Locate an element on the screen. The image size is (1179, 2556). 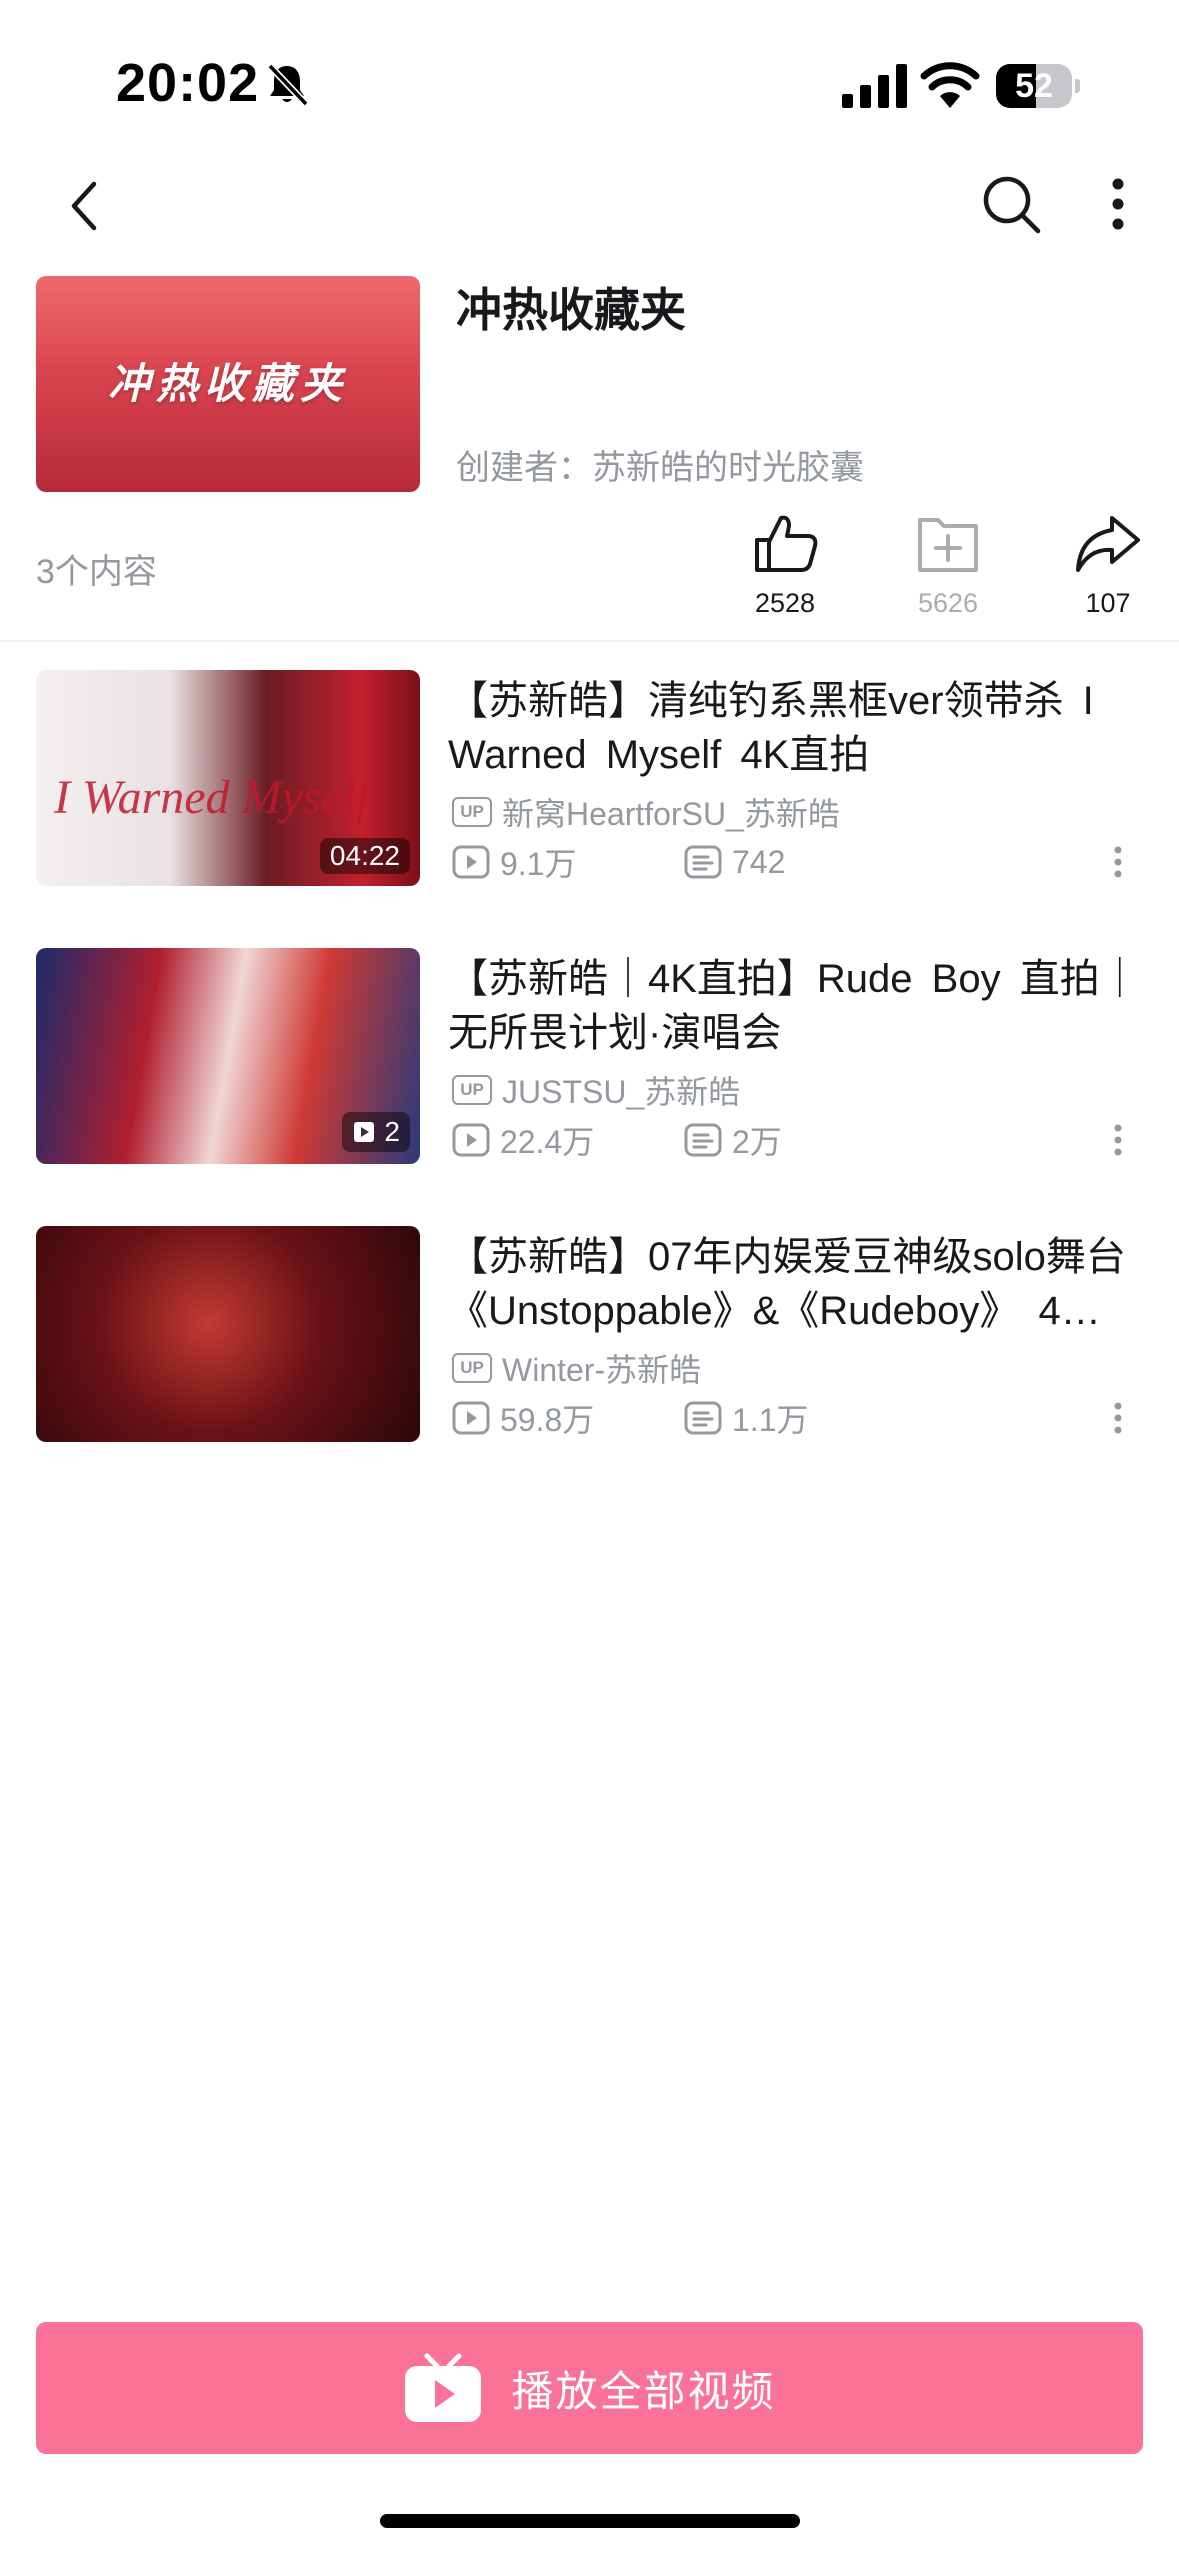
danmaku-count: 2万 is located at coordinates (733, 1140).